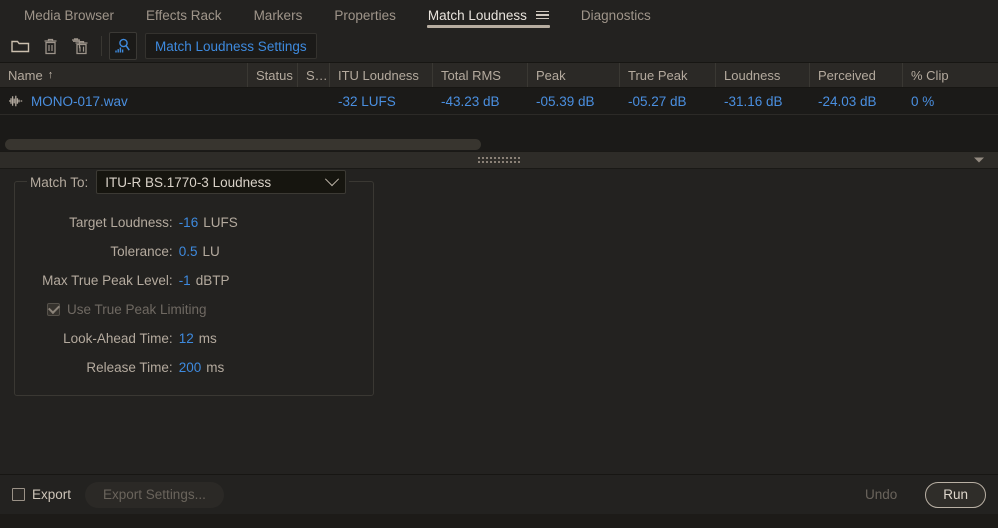  Describe the element at coordinates (200, 309) in the screenshot. I see `use-true-peak-limiting-row: Use True Peak Limiting` at that location.